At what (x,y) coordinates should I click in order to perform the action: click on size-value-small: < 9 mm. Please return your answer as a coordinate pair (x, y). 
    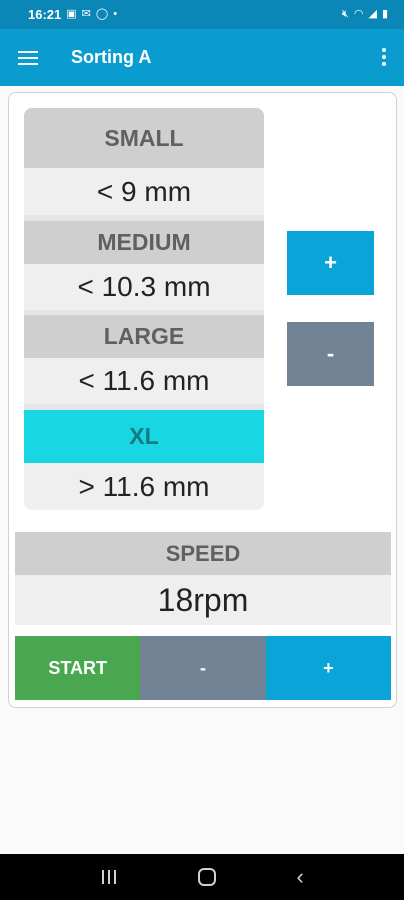
    Looking at the image, I should click on (144, 191).